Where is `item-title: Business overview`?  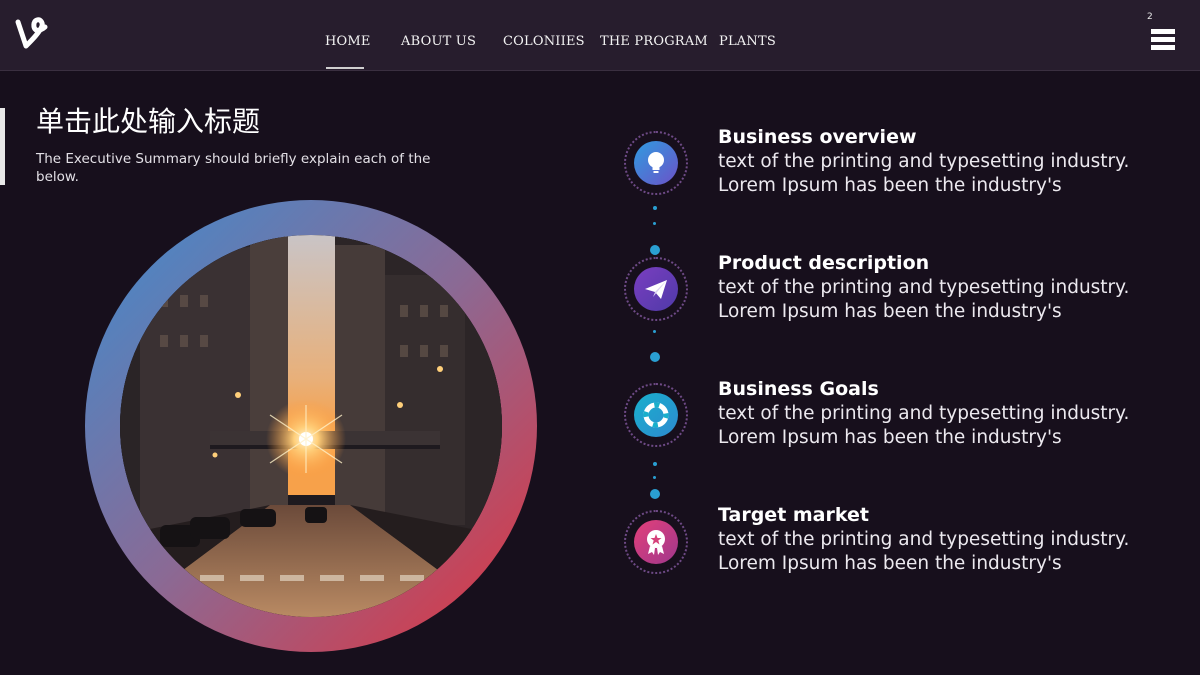
item-title: Business overview is located at coordinates (817, 137).